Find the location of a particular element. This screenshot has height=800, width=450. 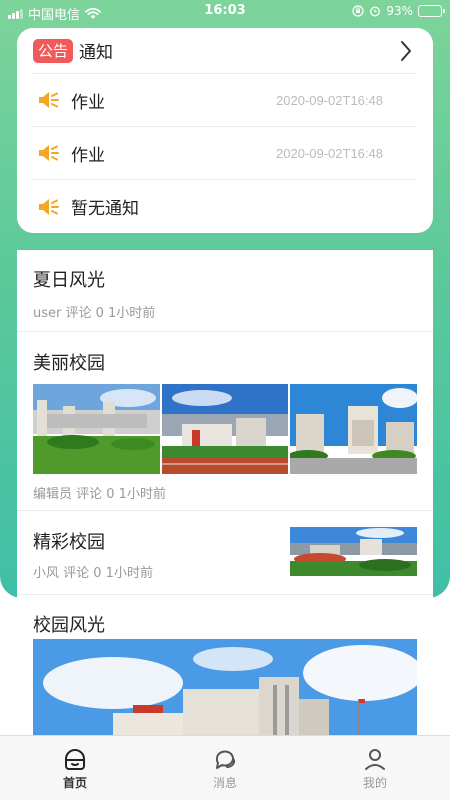

campus-thumbnail is located at coordinates (353, 551).